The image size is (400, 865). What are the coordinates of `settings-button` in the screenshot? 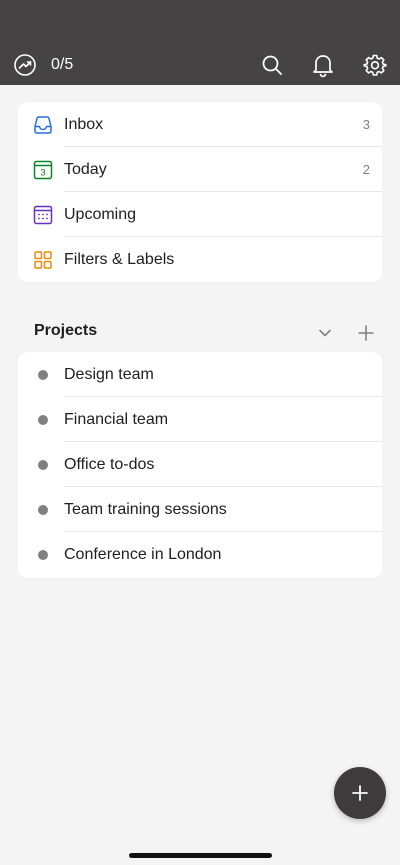 It's located at (375, 65).